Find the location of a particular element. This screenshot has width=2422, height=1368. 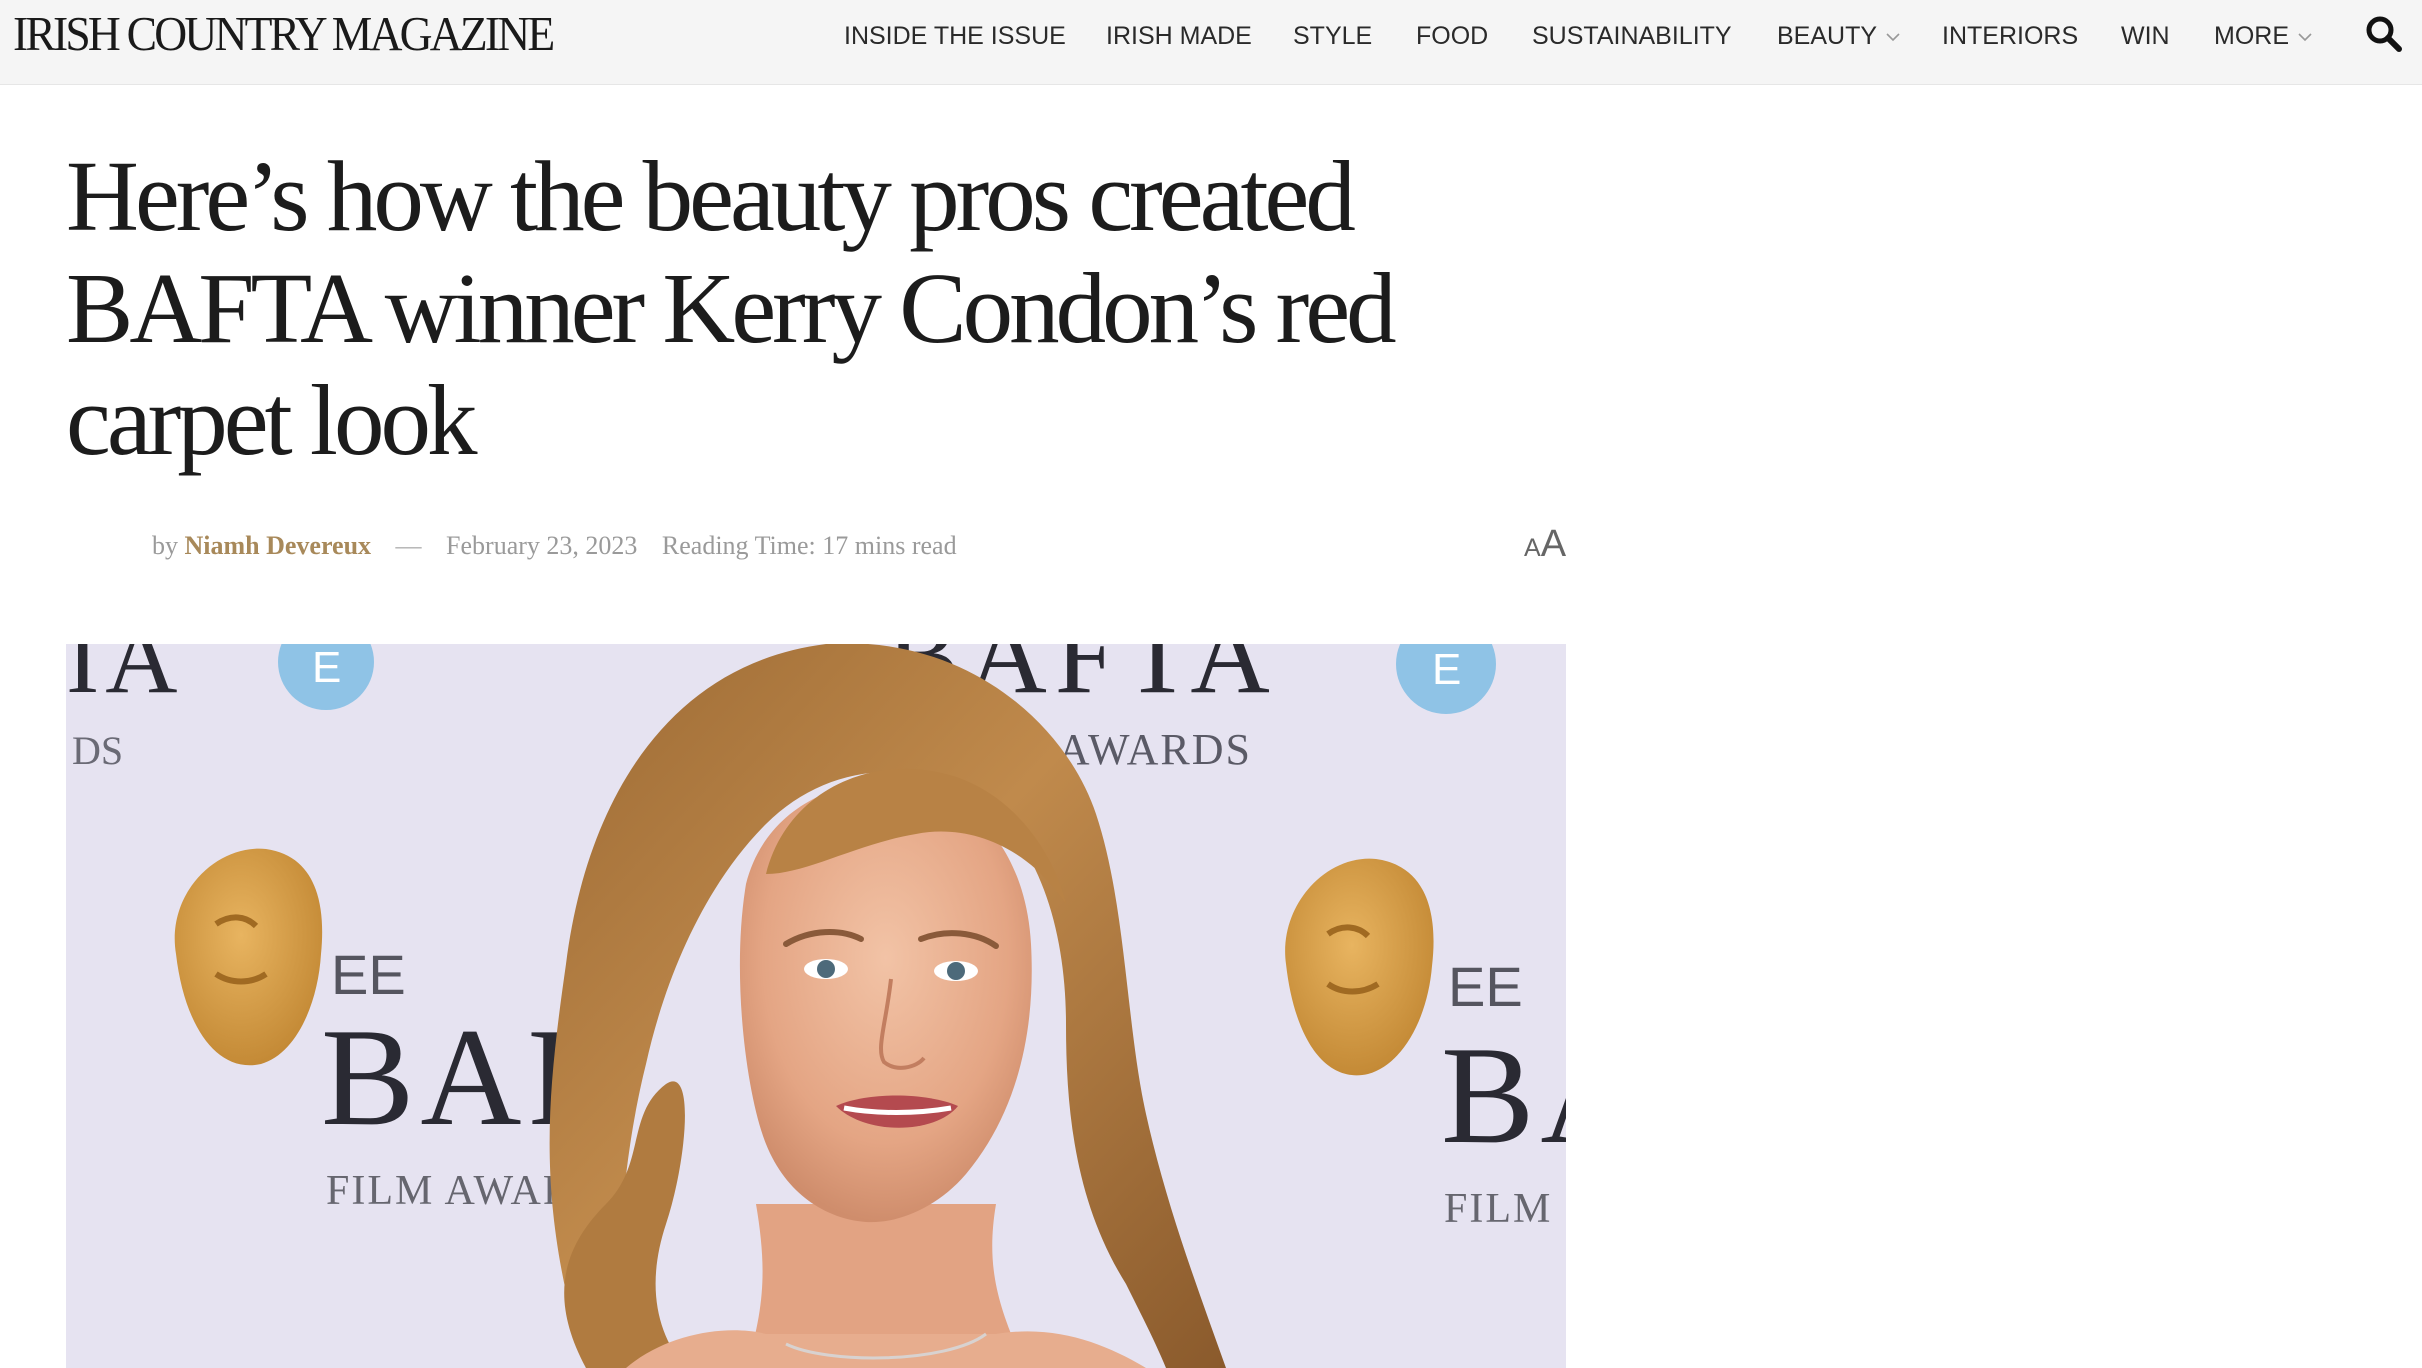

nav-item-beauty: BEAUTY is located at coordinates (1838, 36).